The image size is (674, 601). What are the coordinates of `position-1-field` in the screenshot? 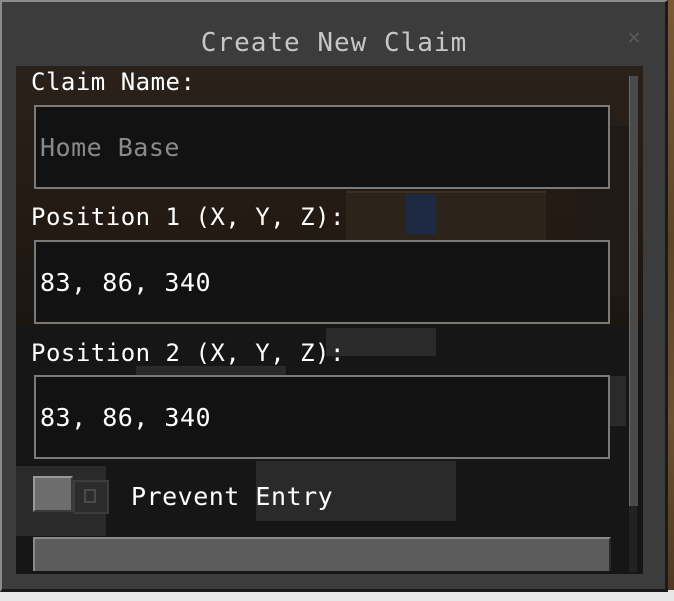 It's located at (322, 282).